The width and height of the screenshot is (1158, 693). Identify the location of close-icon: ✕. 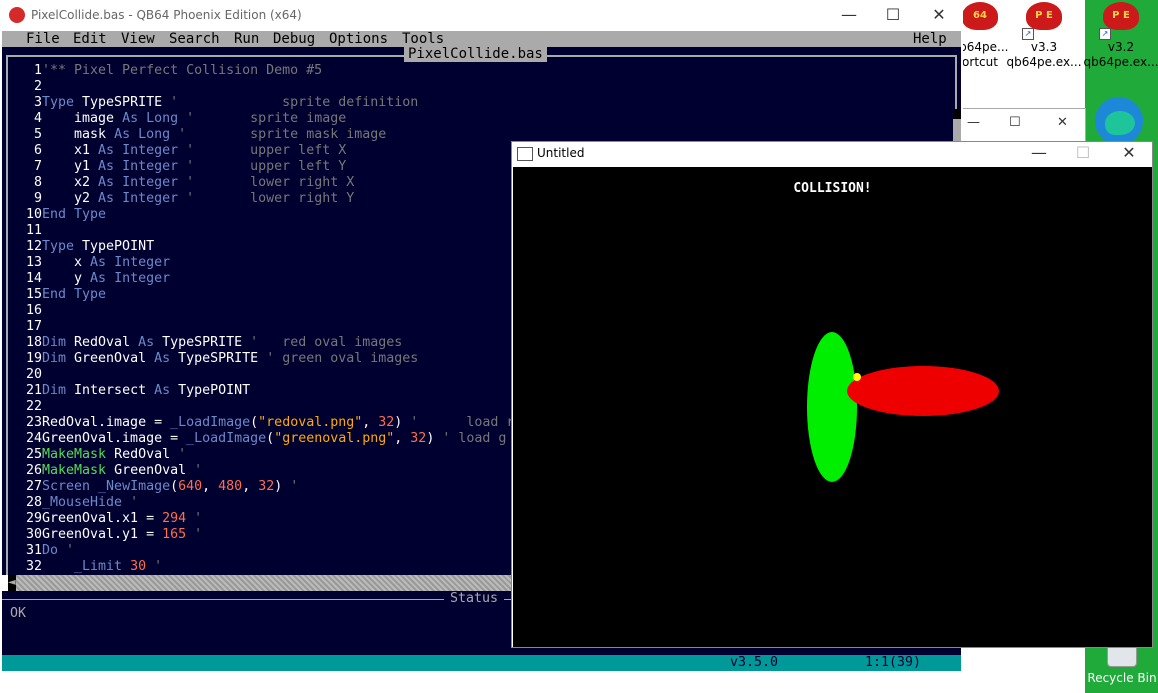
(1062, 122).